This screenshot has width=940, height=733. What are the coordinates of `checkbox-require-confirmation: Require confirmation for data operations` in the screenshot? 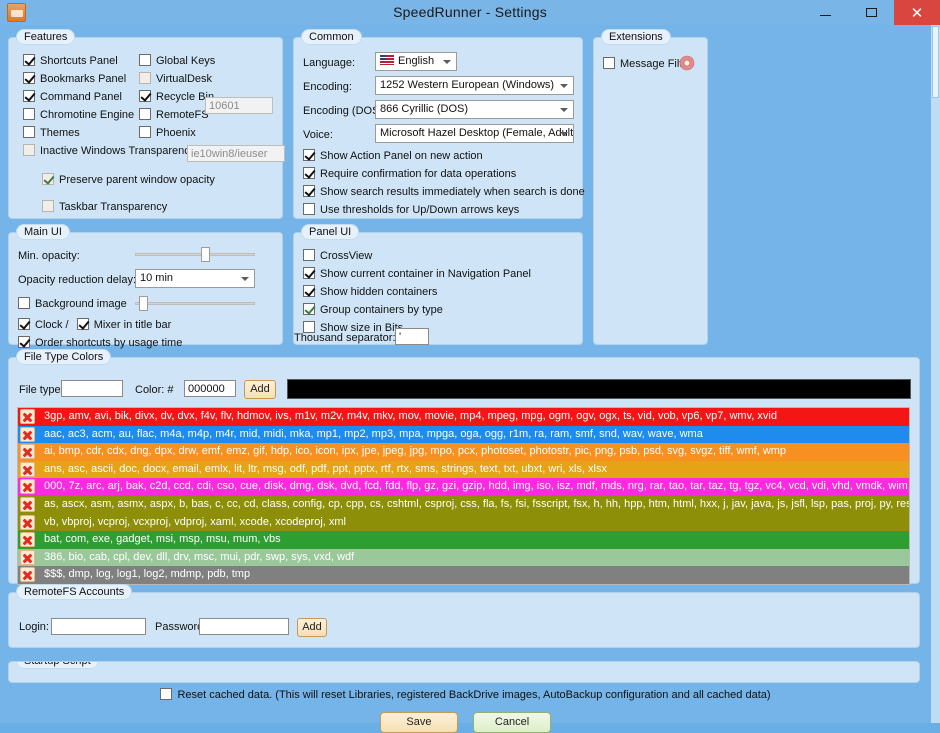 It's located at (409, 174).